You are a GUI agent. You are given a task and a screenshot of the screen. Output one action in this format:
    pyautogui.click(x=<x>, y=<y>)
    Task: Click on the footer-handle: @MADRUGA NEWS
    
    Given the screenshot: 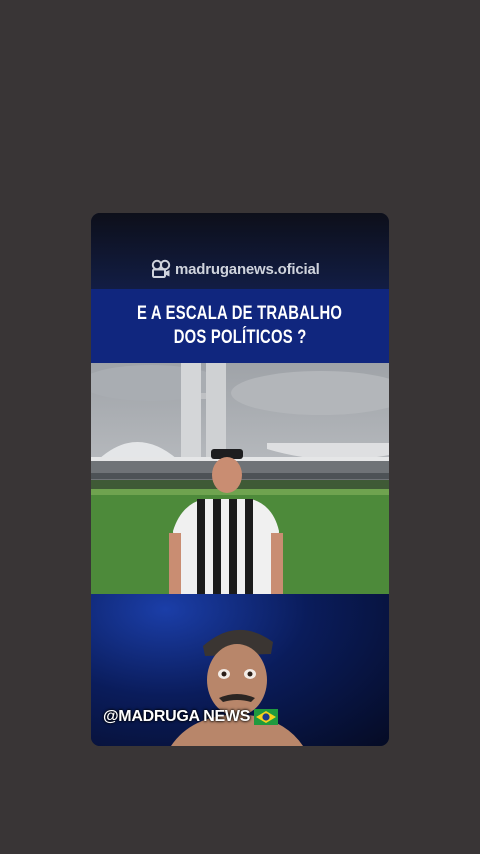 What is the action you would take?
    pyautogui.click(x=191, y=717)
    